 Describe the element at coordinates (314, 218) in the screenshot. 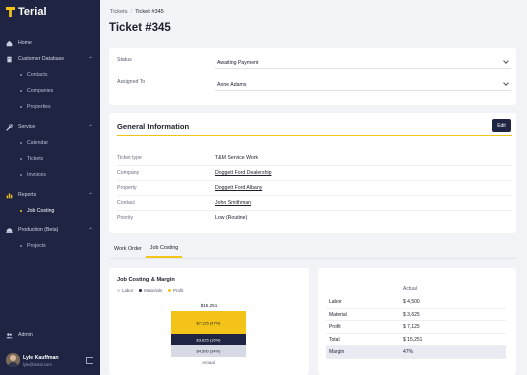

I see `info-row-priority: Priority Low (Routine)` at that location.